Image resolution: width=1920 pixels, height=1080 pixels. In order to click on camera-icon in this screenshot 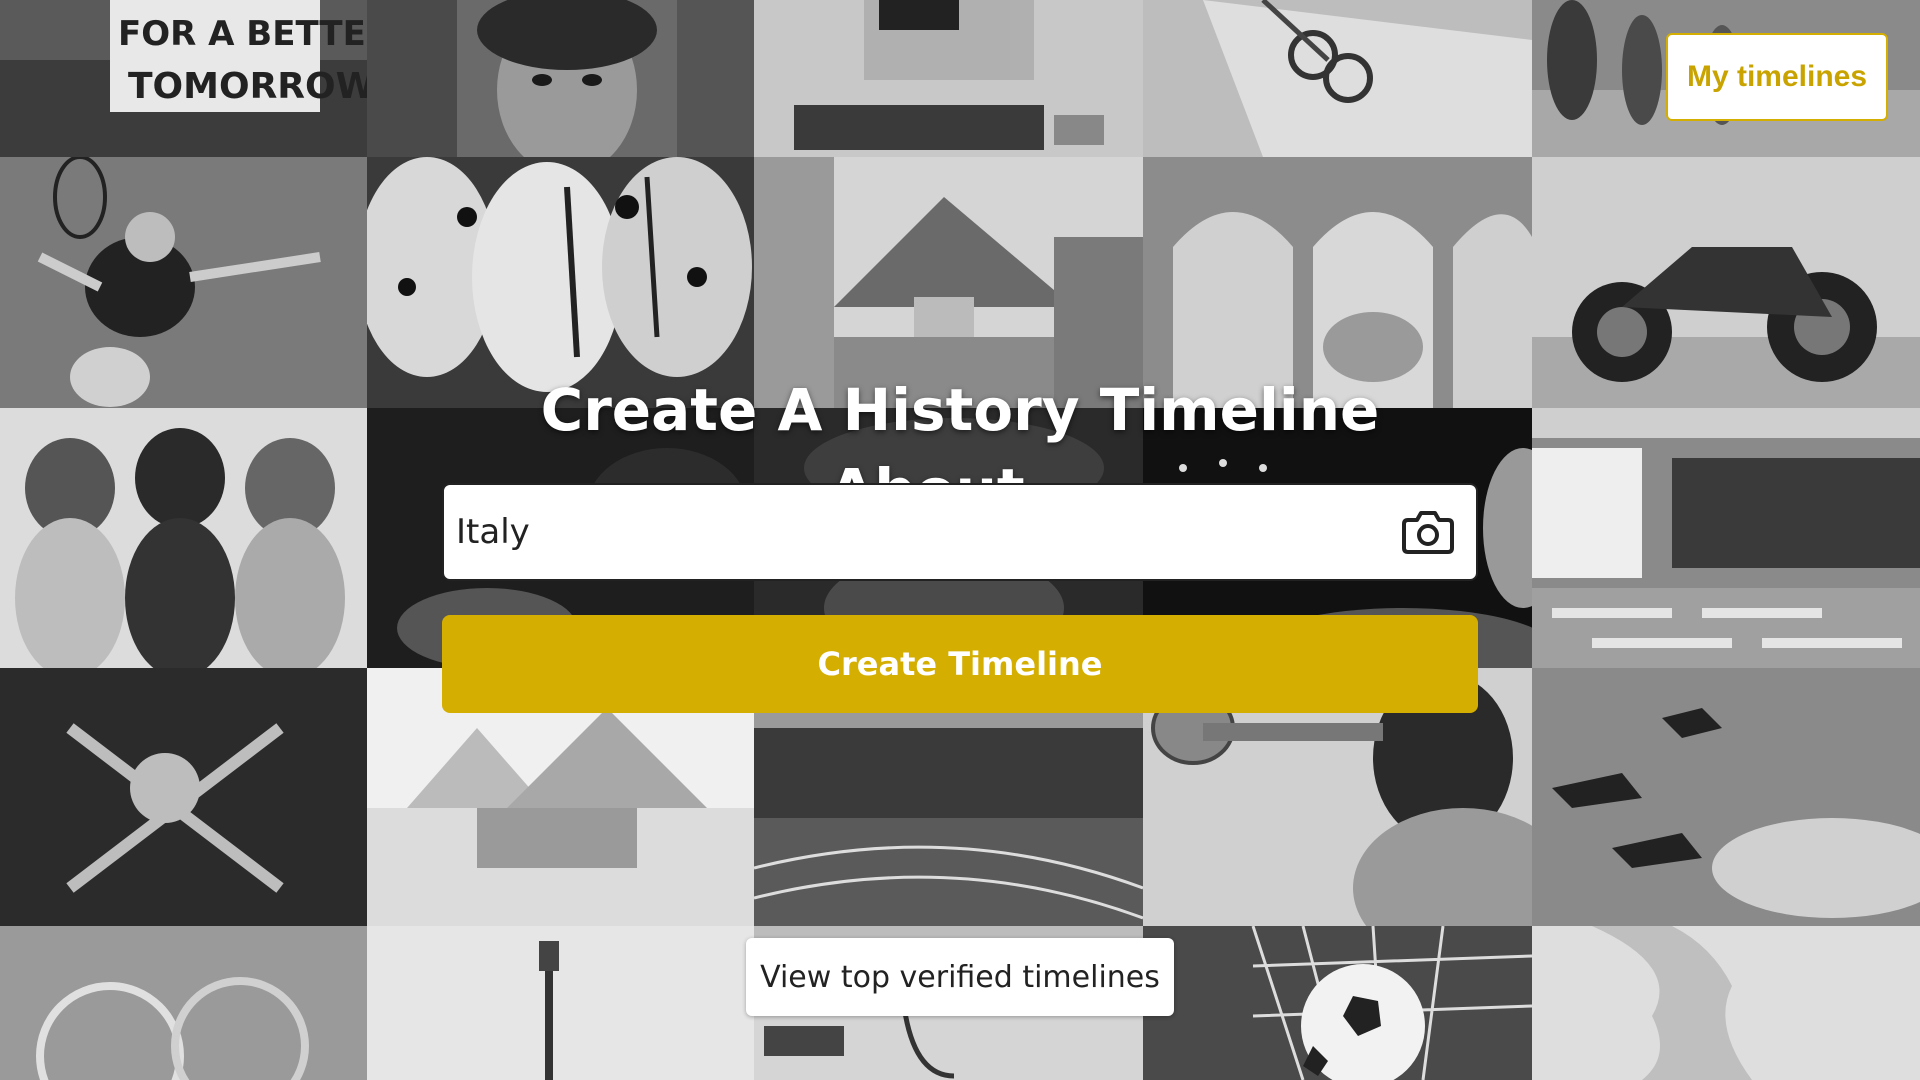, I will do `click(1428, 532)`.